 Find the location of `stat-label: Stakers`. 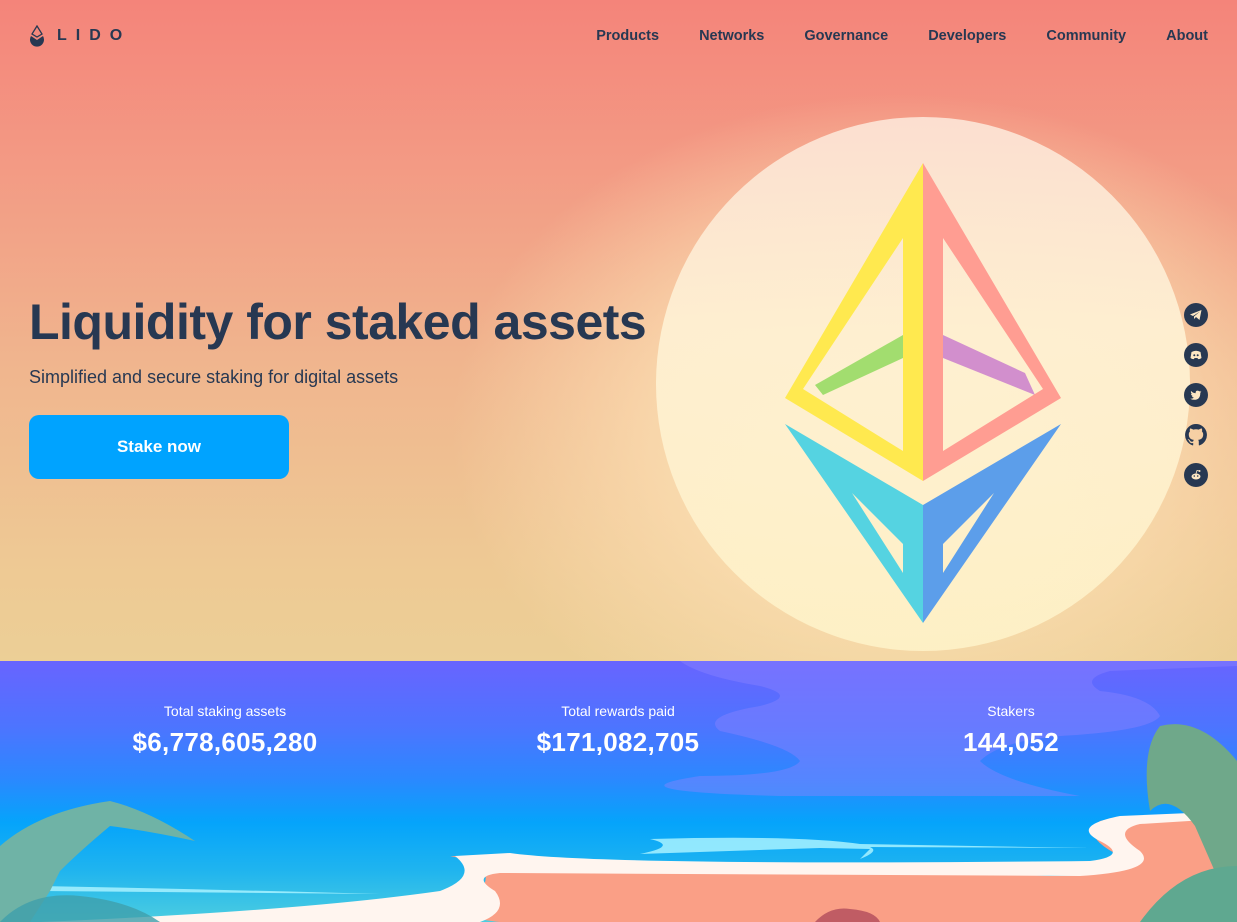

stat-label: Stakers is located at coordinates (1011, 711).